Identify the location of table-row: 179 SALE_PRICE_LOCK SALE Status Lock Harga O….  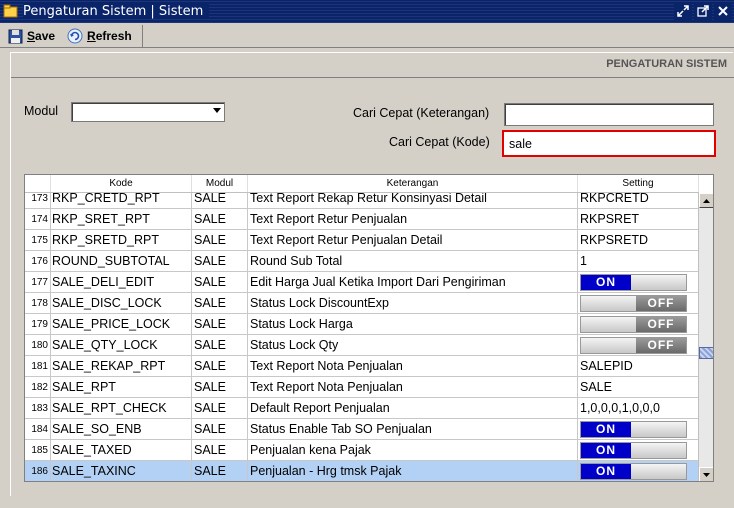
(362, 324).